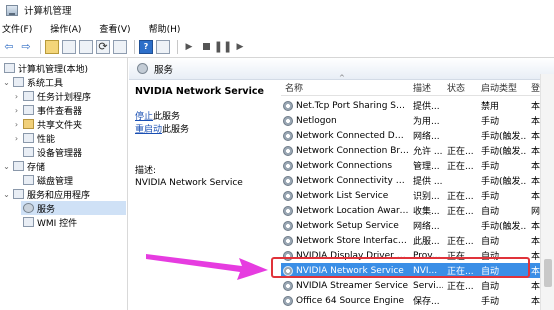 The image size is (554, 310). What do you see at coordinates (548, 273) in the screenshot?
I see `scrollbar-thumb` at bounding box center [548, 273].